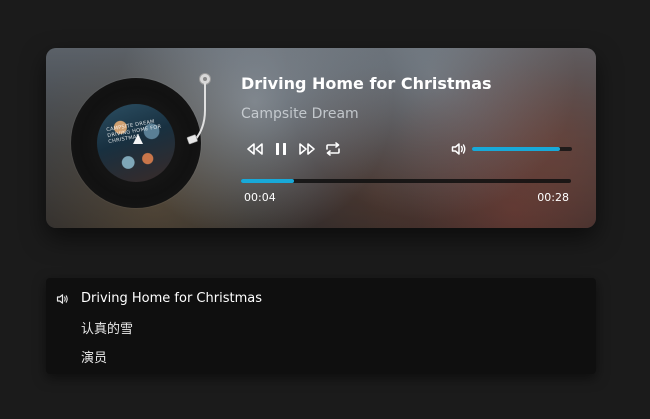 This screenshot has width=650, height=419. What do you see at coordinates (171, 298) in the screenshot?
I see `playlist-item-label: Driving Home for Christmas` at bounding box center [171, 298].